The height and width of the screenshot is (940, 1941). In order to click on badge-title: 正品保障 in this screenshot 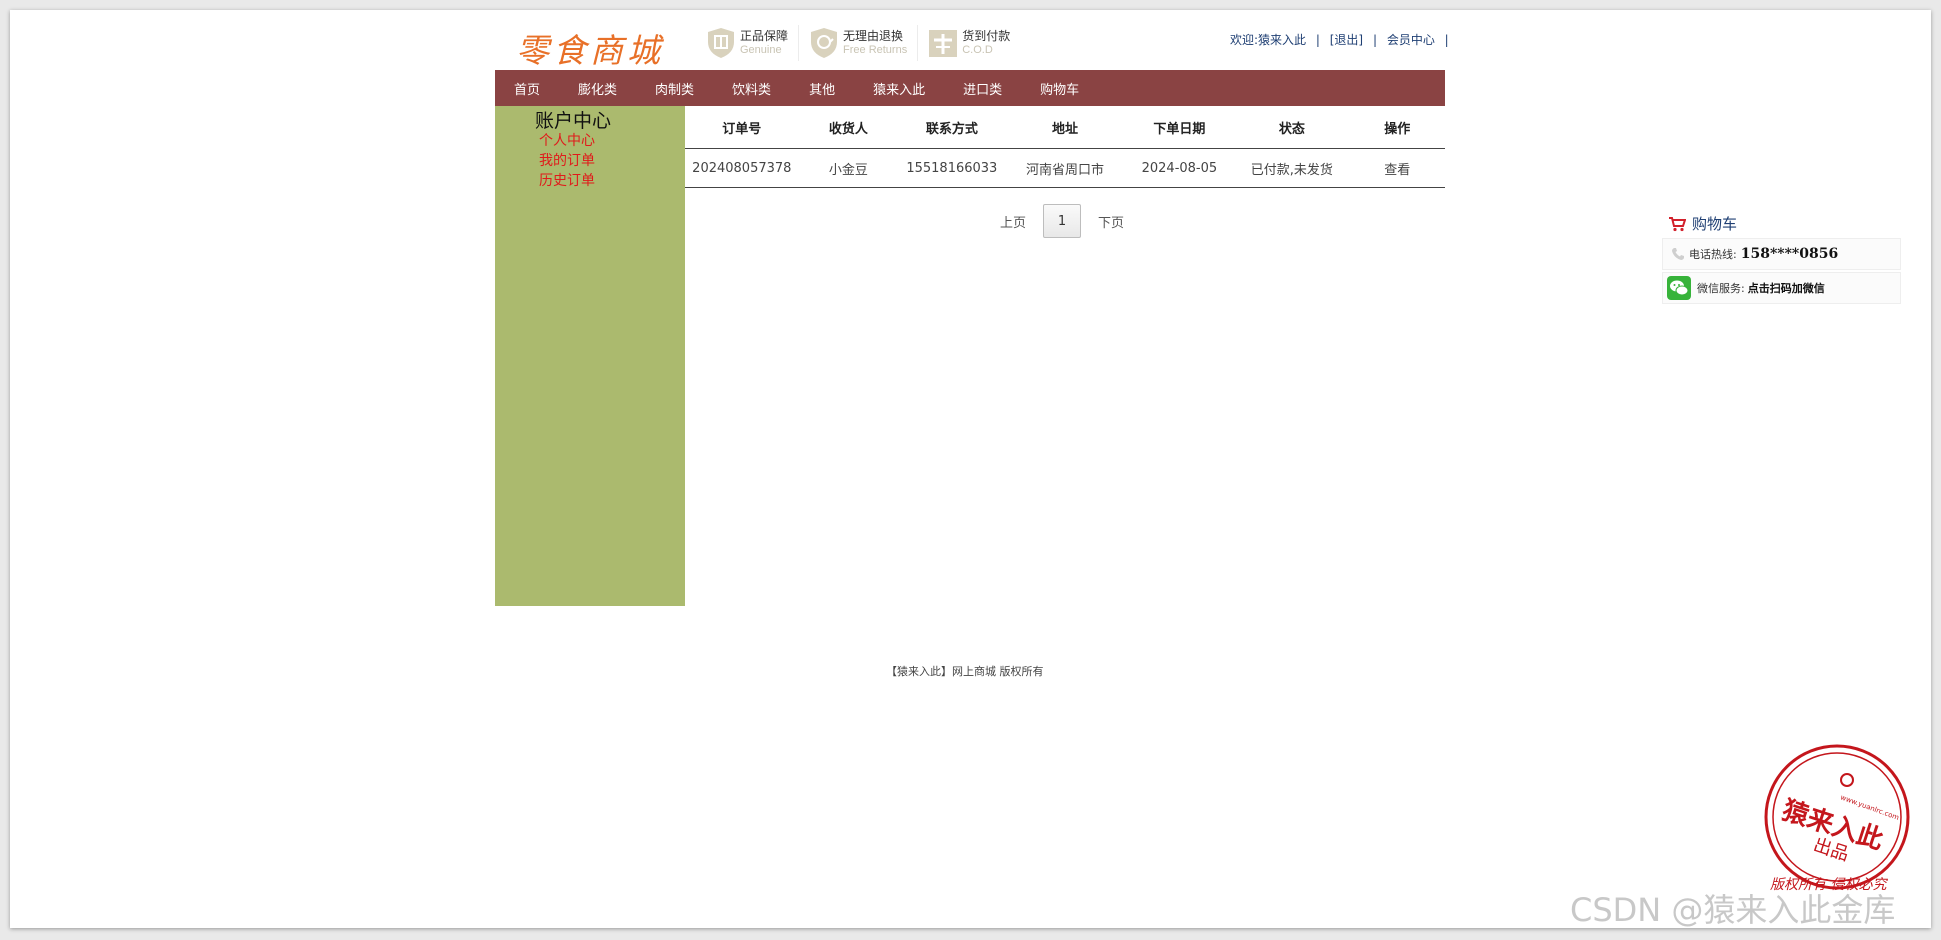, I will do `click(764, 36)`.